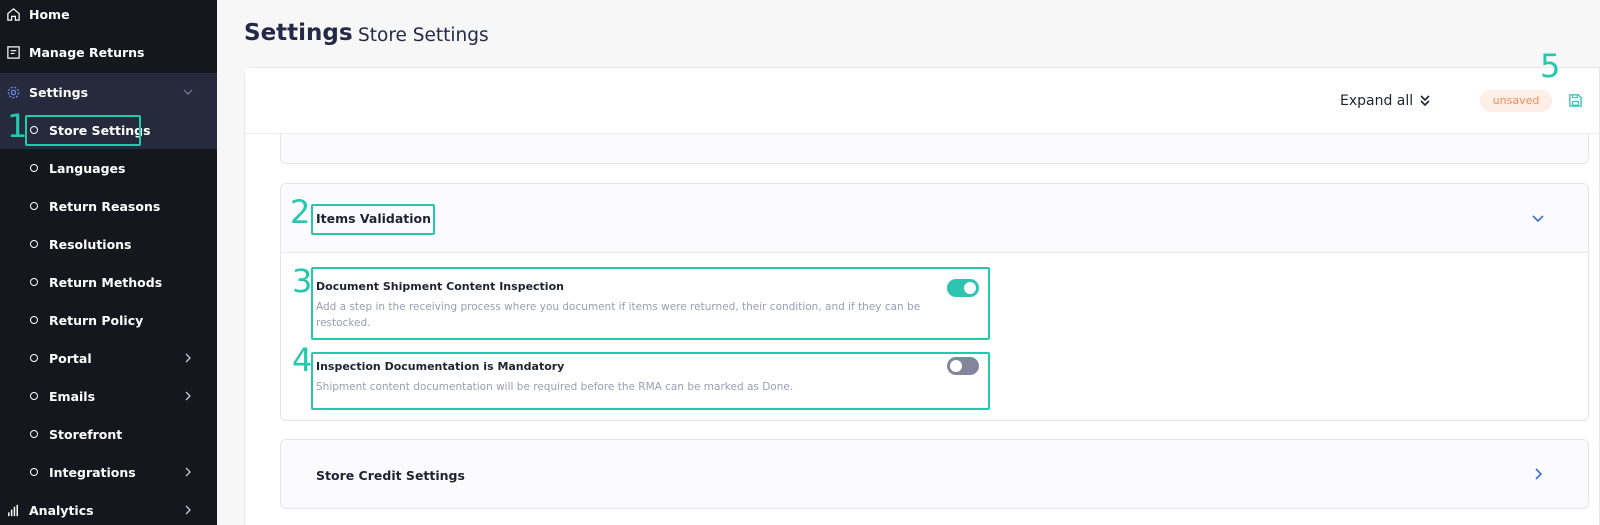  I want to click on setting-title-inspection-mandatory: Inspection Documentation is Mandatory, so click(440, 366).